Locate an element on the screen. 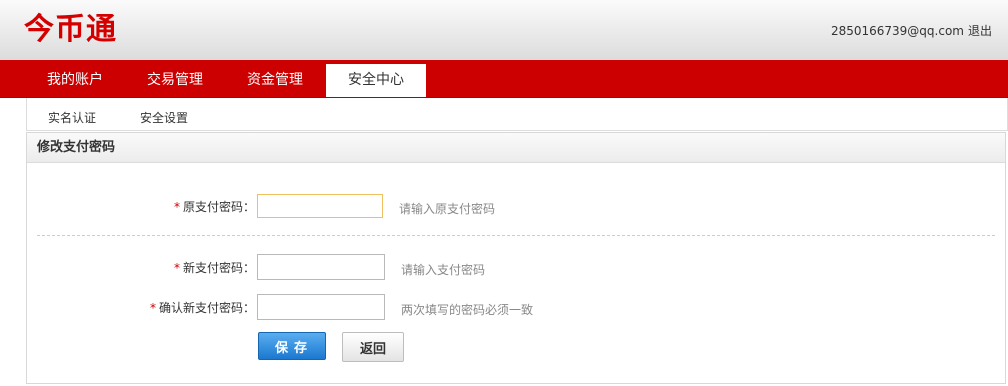 The width and height of the screenshot is (1008, 386). logout-link: 退出 is located at coordinates (980, 31).